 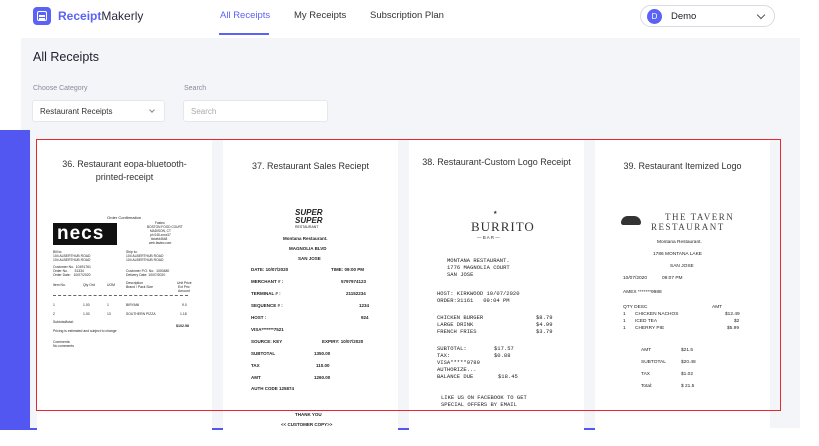 What do you see at coordinates (255, 111) in the screenshot?
I see `search-input` at bounding box center [255, 111].